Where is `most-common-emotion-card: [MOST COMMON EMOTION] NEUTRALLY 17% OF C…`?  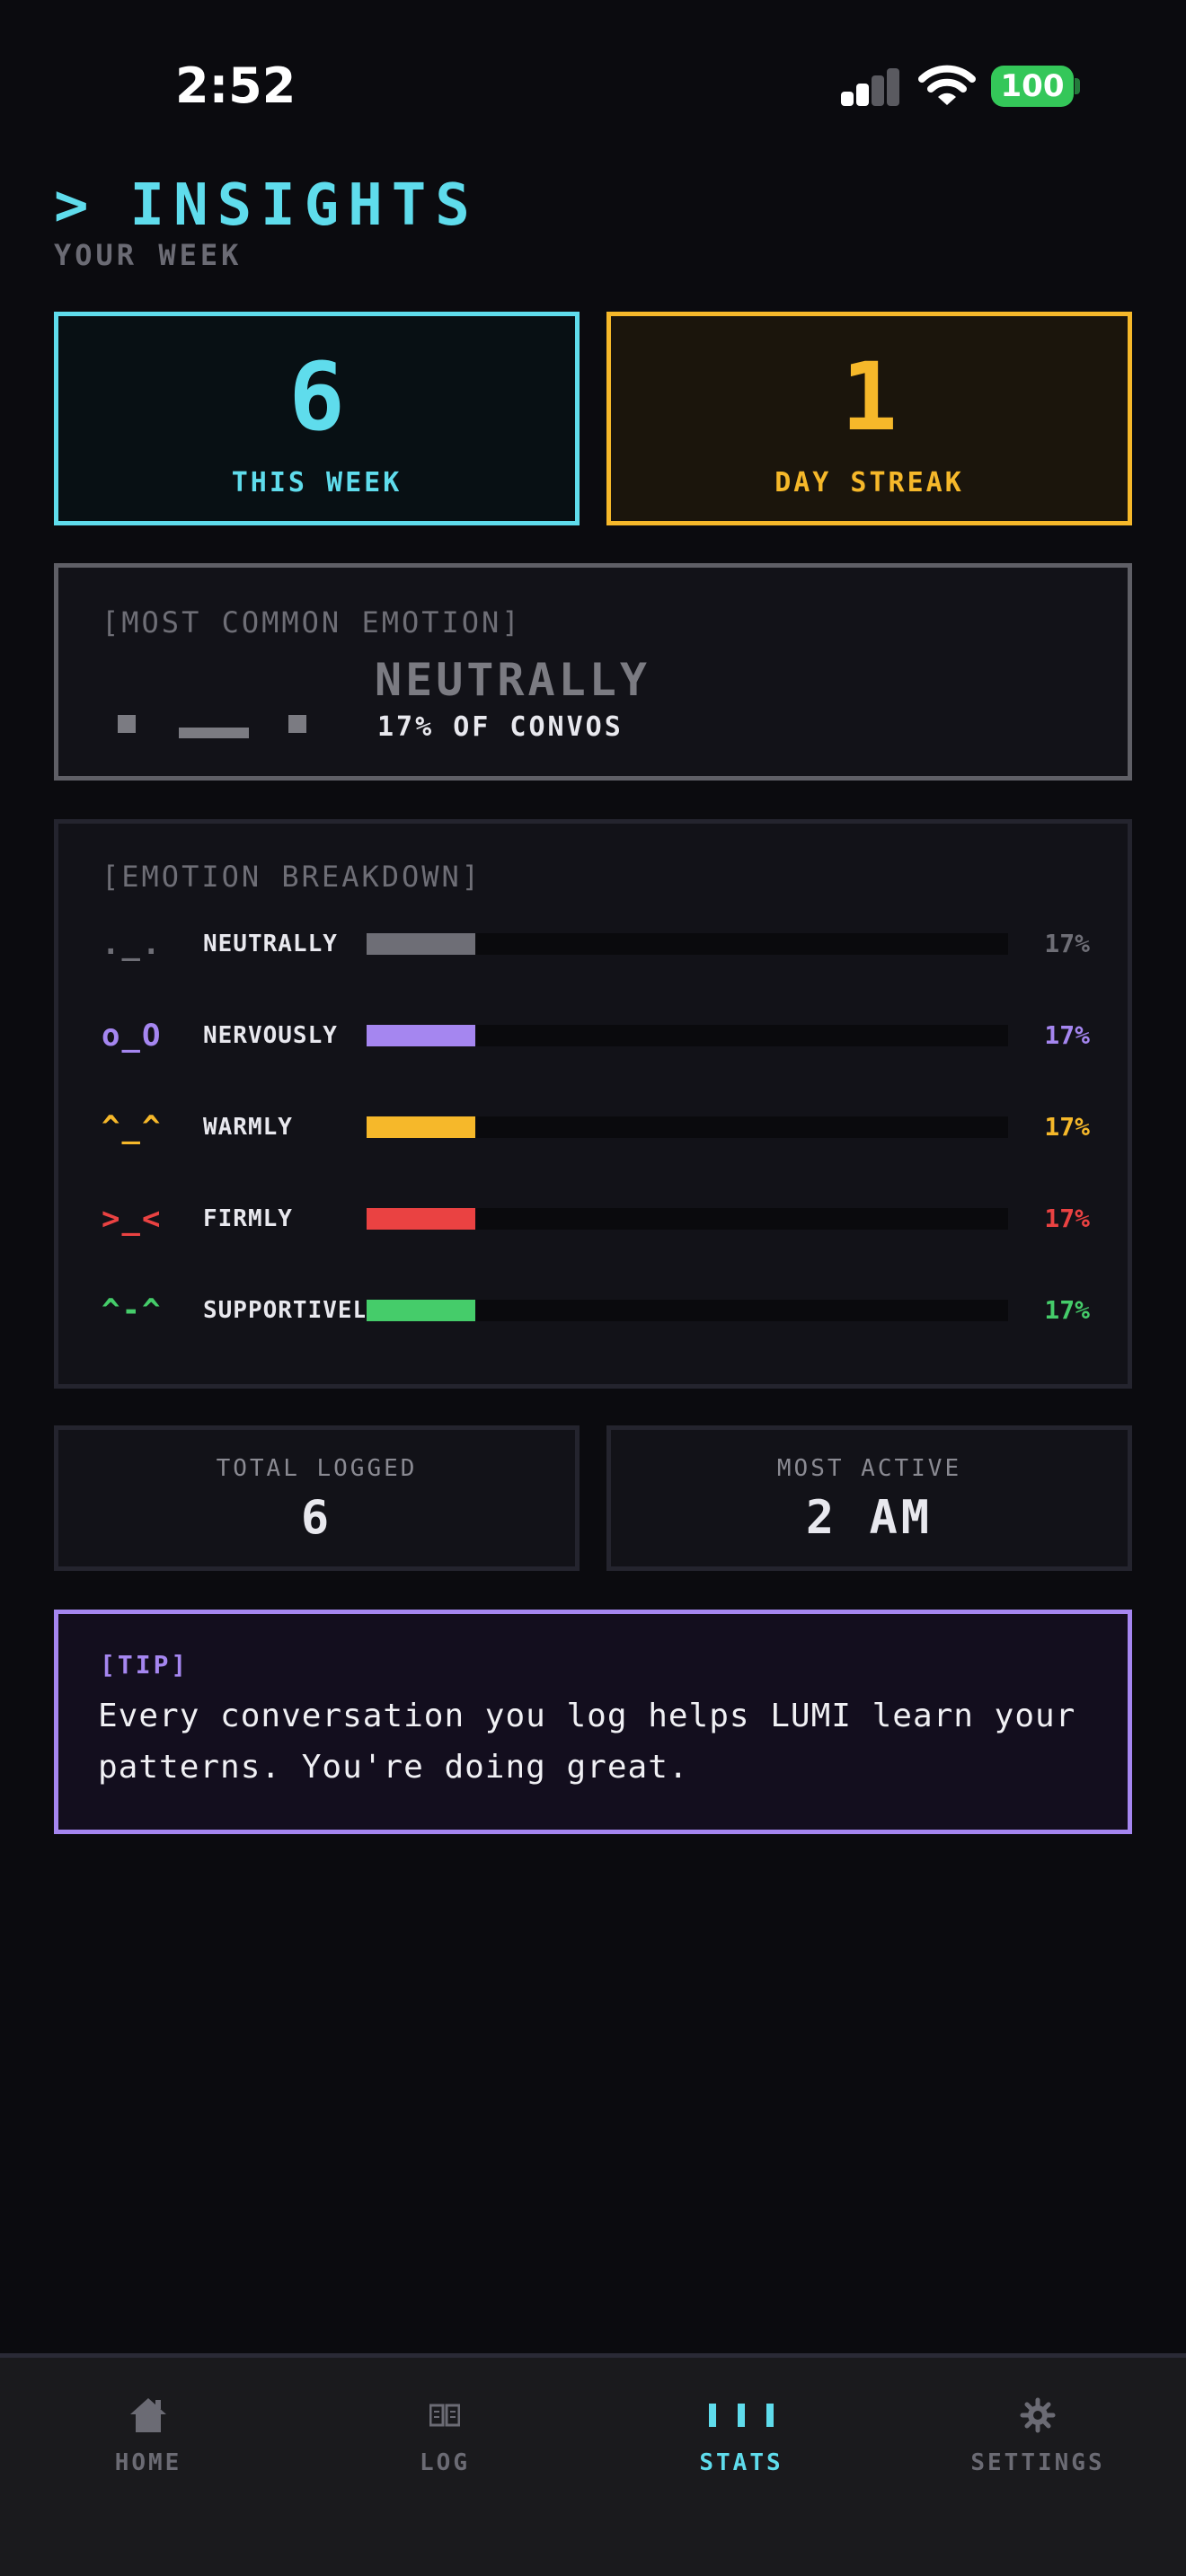 most-common-emotion-card: [MOST COMMON EMOTION] NEUTRALLY 17% OF C… is located at coordinates (593, 672).